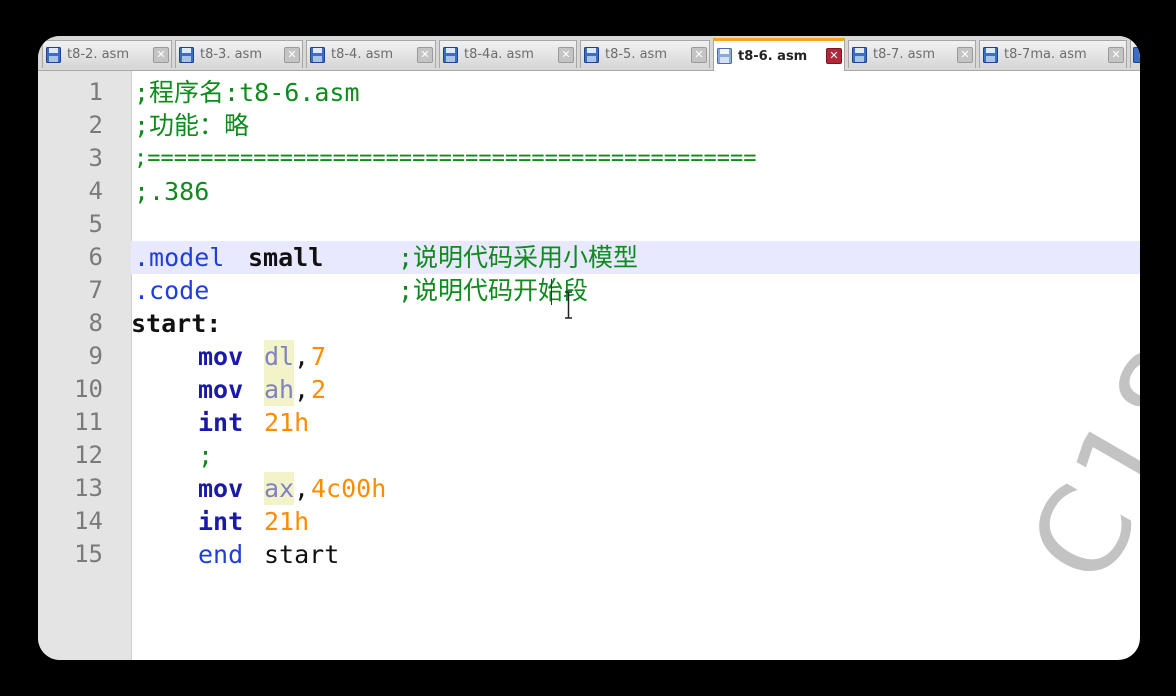 The height and width of the screenshot is (696, 1176). Describe the element at coordinates (95, 257) in the screenshot. I see `line-number: 6` at that location.